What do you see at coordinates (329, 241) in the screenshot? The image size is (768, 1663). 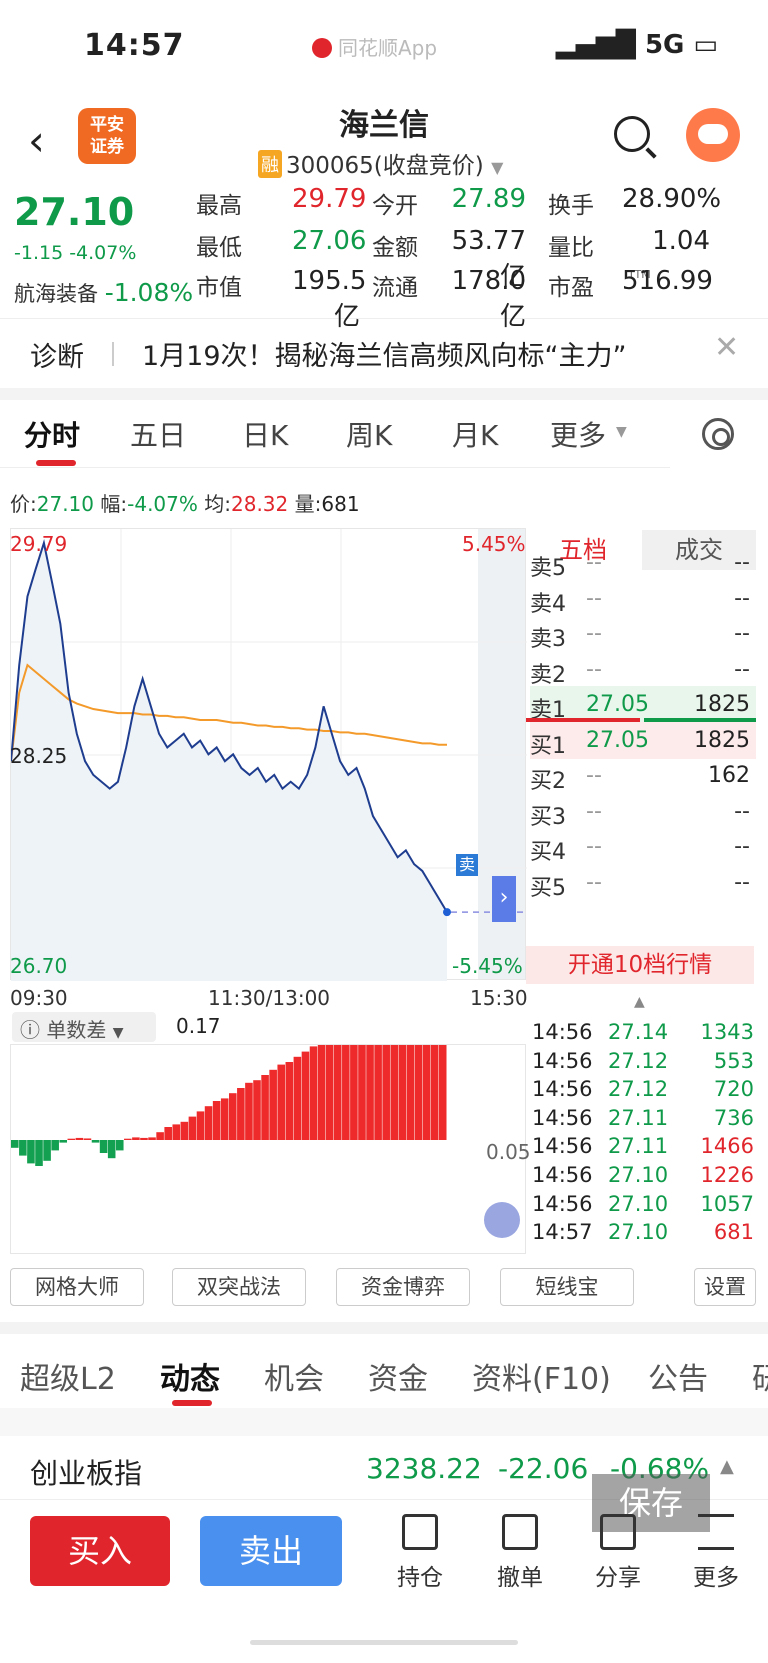 I see `quote-value: 27.06` at bounding box center [329, 241].